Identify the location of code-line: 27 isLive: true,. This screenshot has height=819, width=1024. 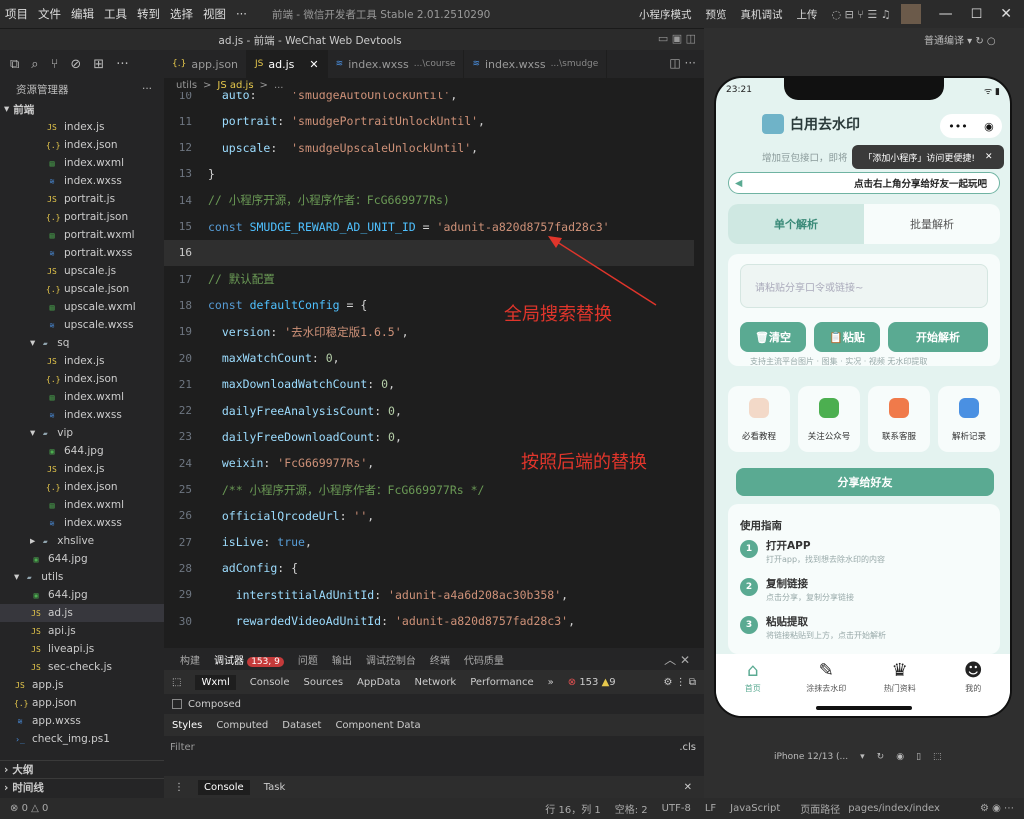
(429, 542).